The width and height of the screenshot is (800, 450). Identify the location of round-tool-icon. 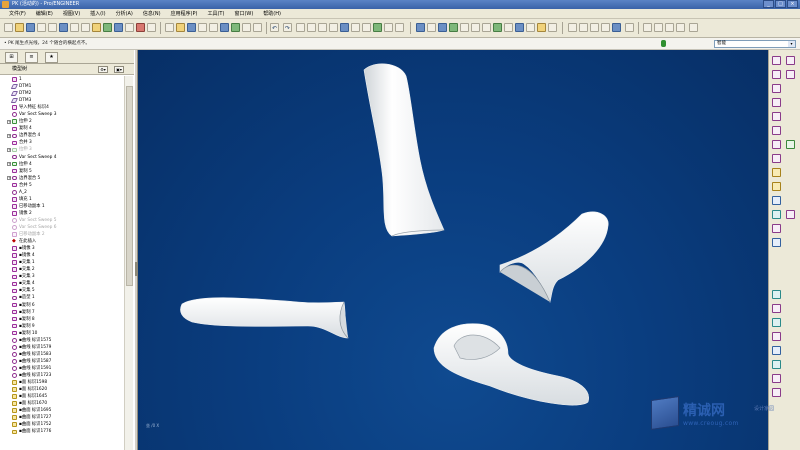
(776, 294).